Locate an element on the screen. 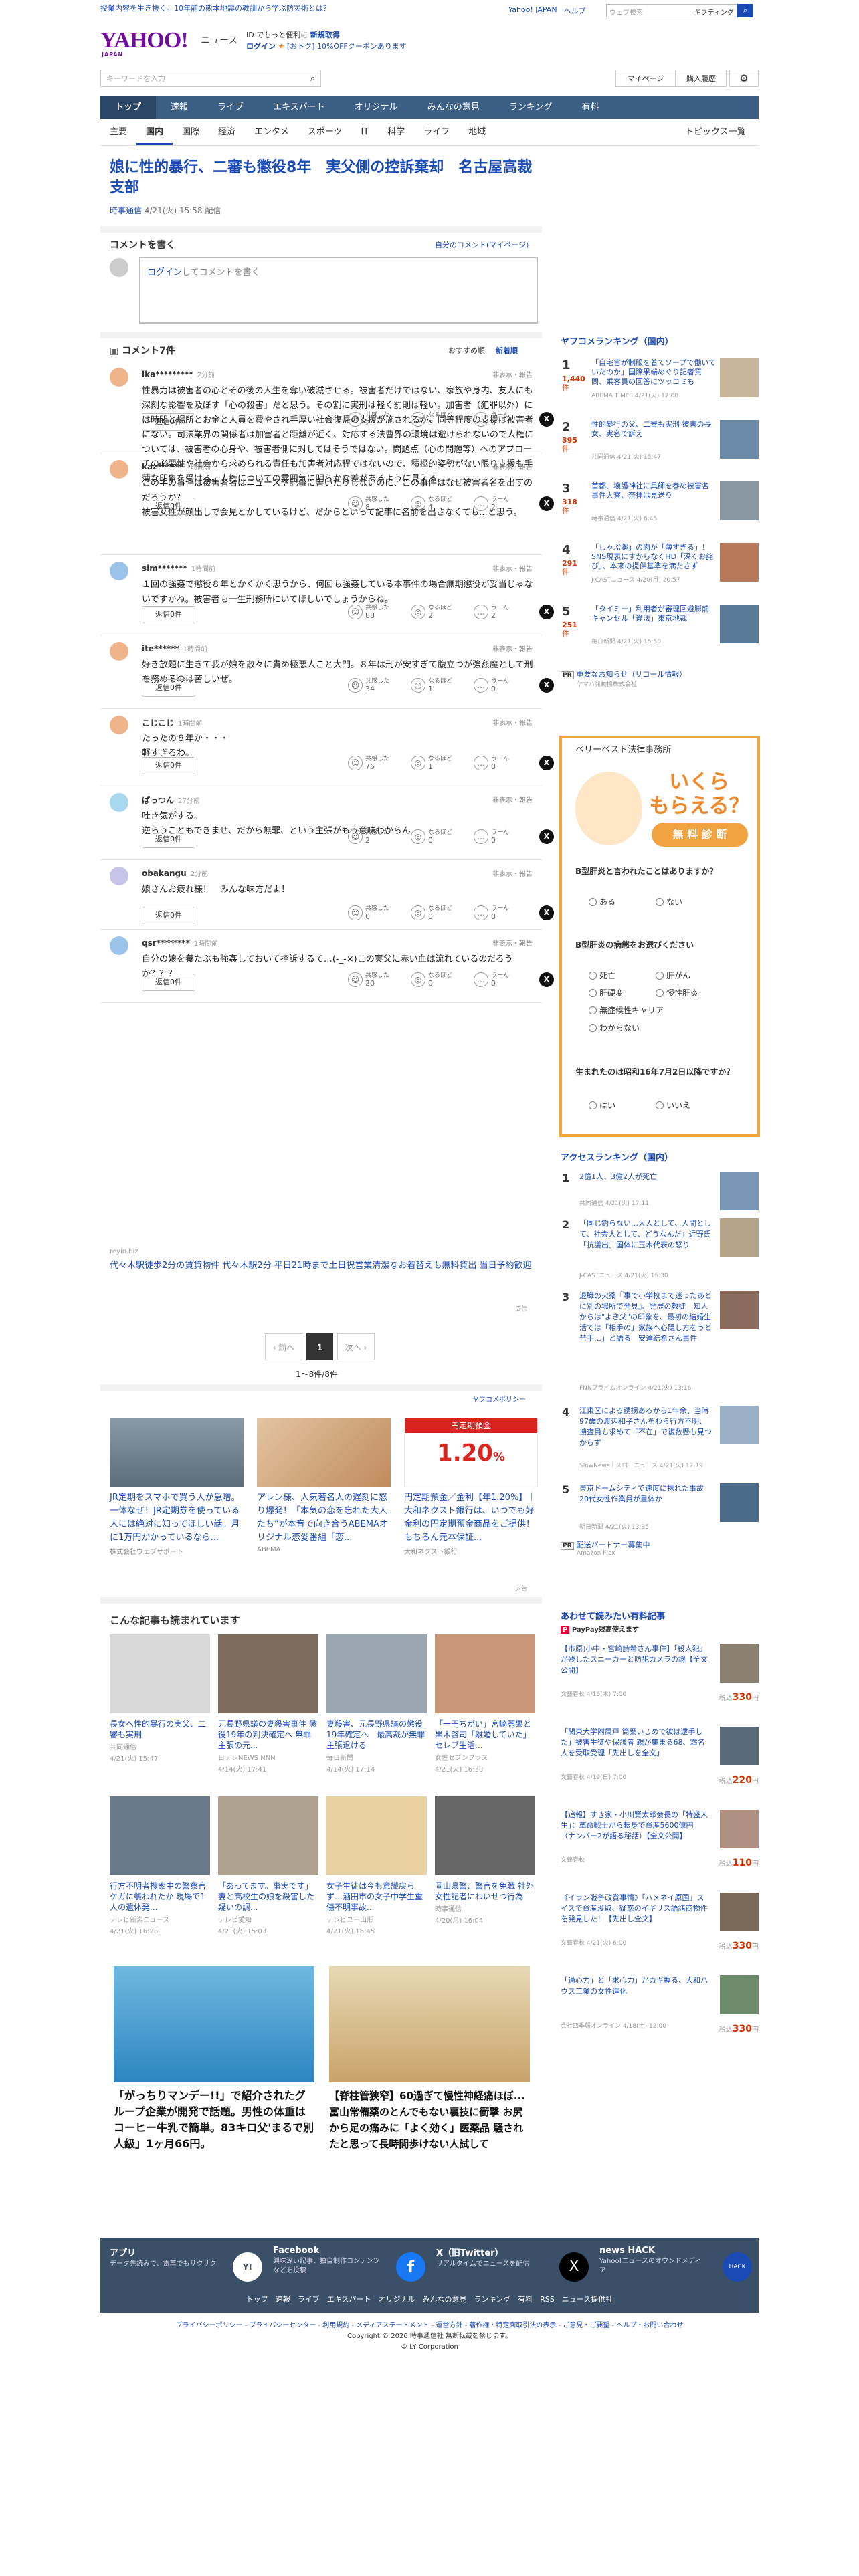 The height and width of the screenshot is (2576, 859). gnav-paid: 有料 is located at coordinates (590, 107).